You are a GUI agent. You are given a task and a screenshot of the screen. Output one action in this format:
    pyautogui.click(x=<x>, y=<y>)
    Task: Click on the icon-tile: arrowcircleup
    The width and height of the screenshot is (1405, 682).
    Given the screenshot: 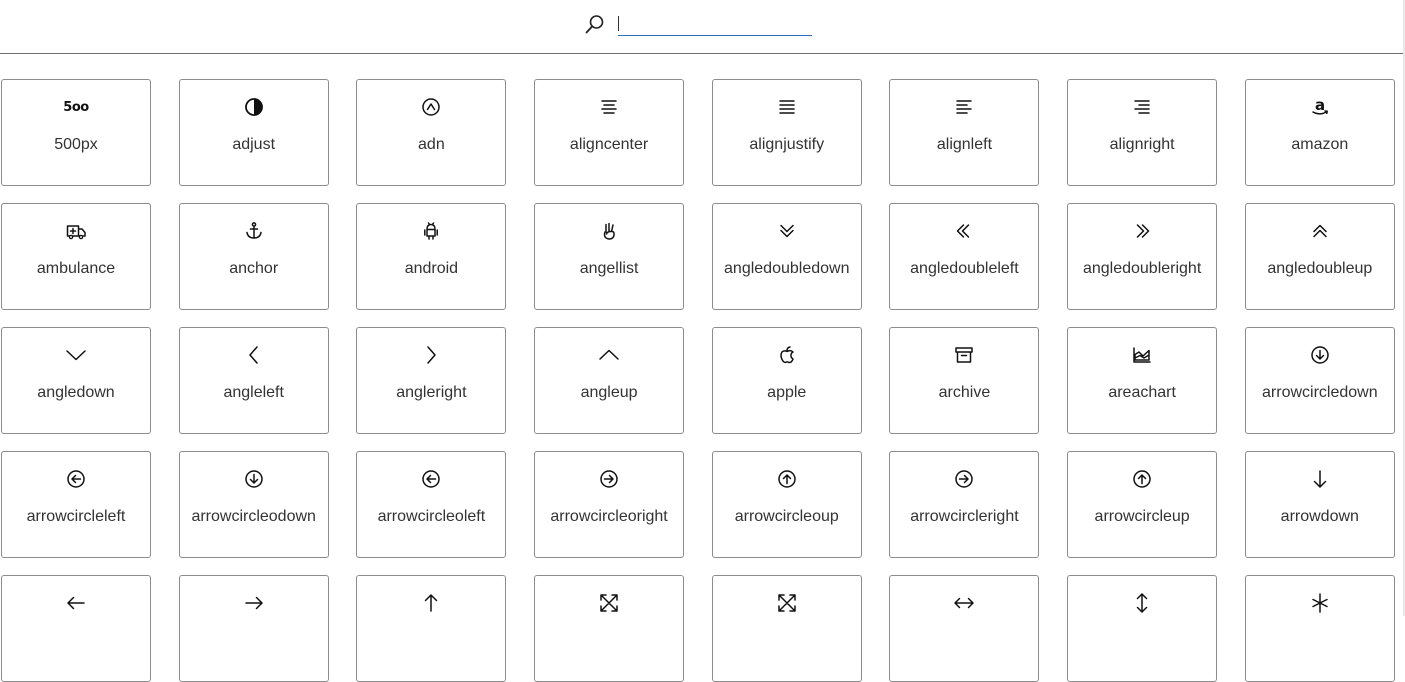 What is the action you would take?
    pyautogui.click(x=1142, y=504)
    